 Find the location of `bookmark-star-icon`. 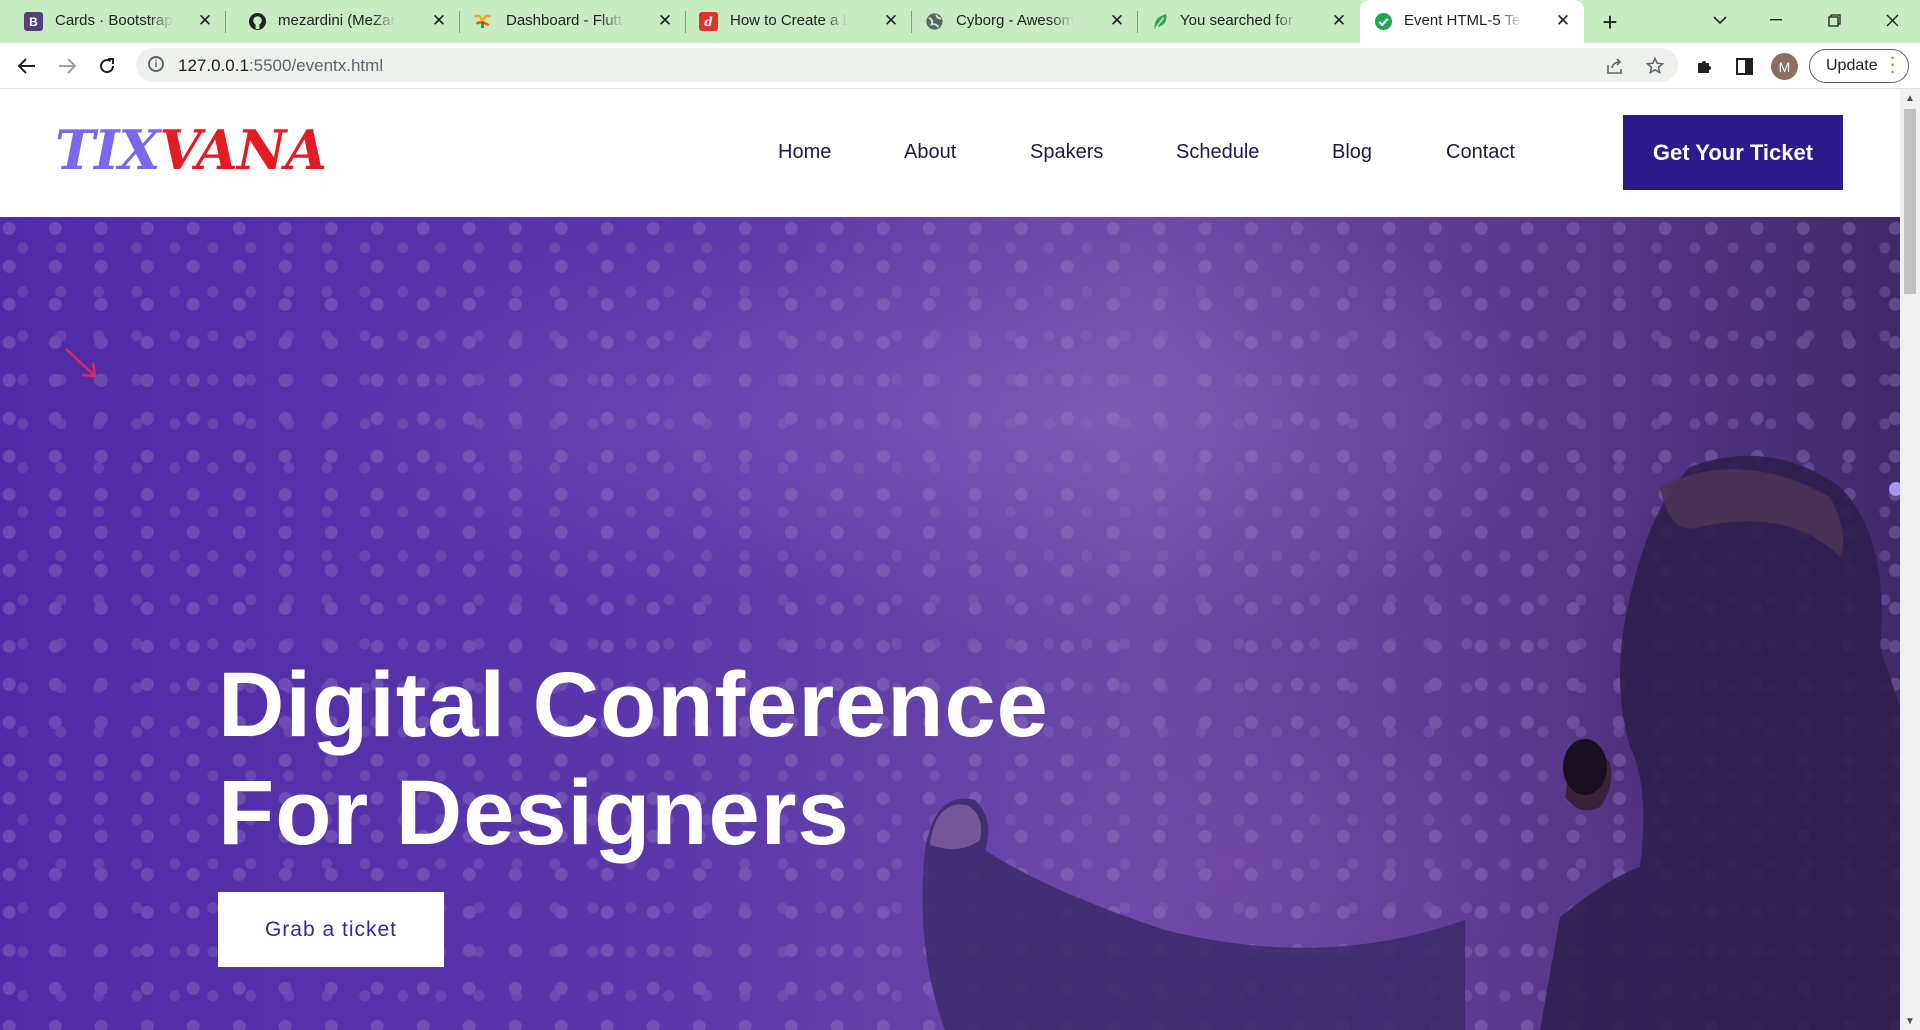

bookmark-star-icon is located at coordinates (1655, 66).